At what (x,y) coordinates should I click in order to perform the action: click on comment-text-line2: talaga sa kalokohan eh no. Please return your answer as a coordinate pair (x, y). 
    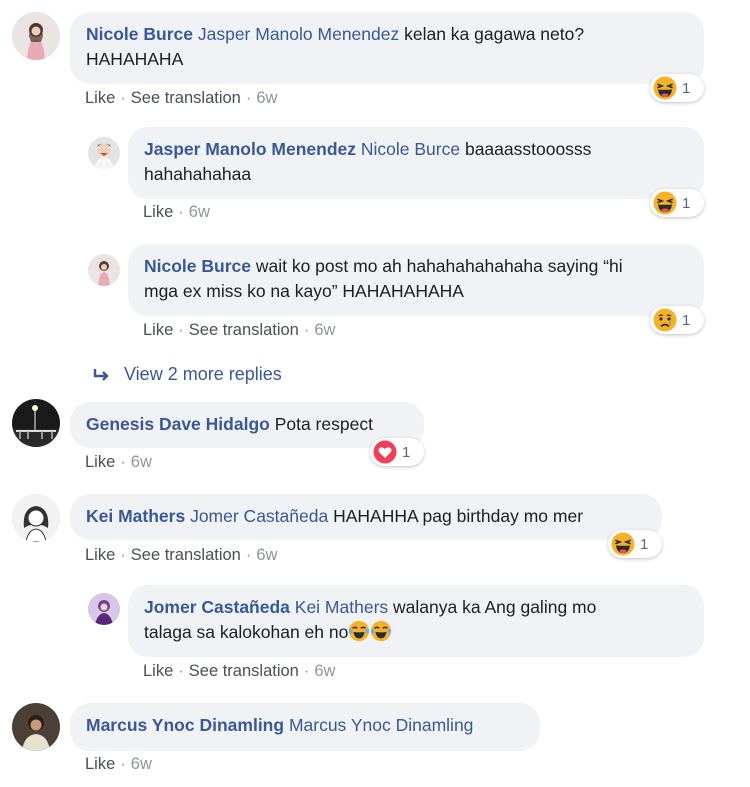
    Looking at the image, I should click on (246, 632).